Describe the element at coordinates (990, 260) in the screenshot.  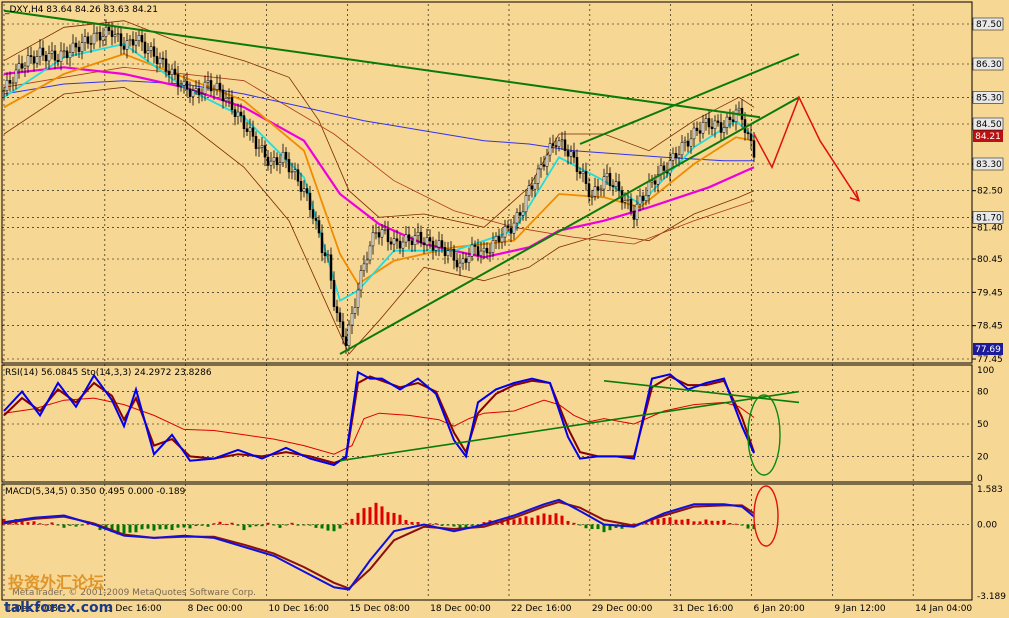
I see `price-axis-label: 80.45` at that location.